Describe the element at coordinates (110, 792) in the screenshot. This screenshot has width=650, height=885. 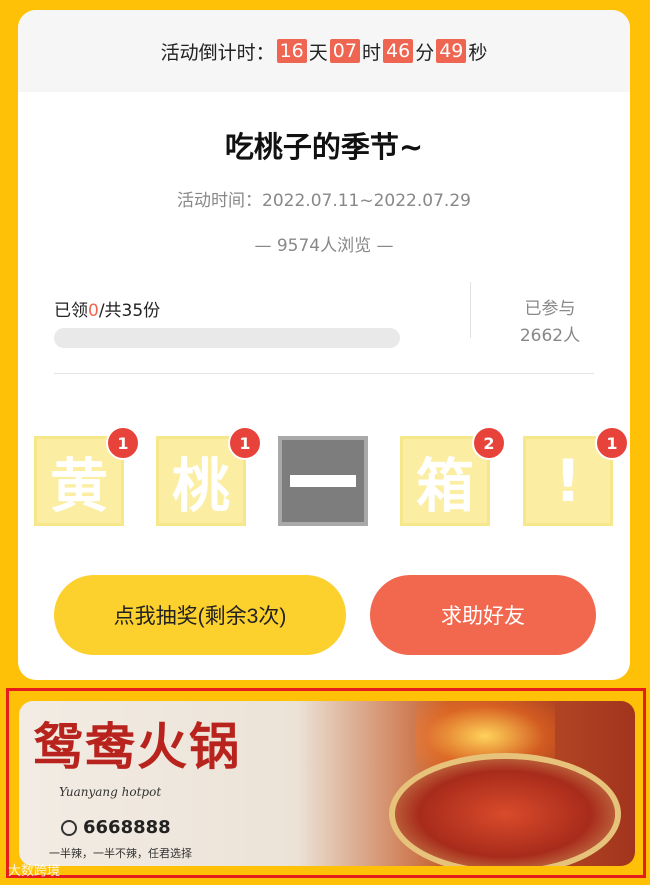
I see `ad-subtitle: Yuanyang hotpot` at that location.